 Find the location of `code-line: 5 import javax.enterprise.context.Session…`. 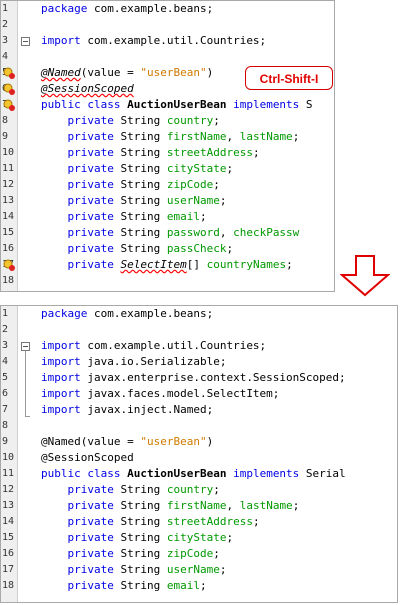

code-line: 5 import javax.enterprise.context.Session… is located at coordinates (199, 378).